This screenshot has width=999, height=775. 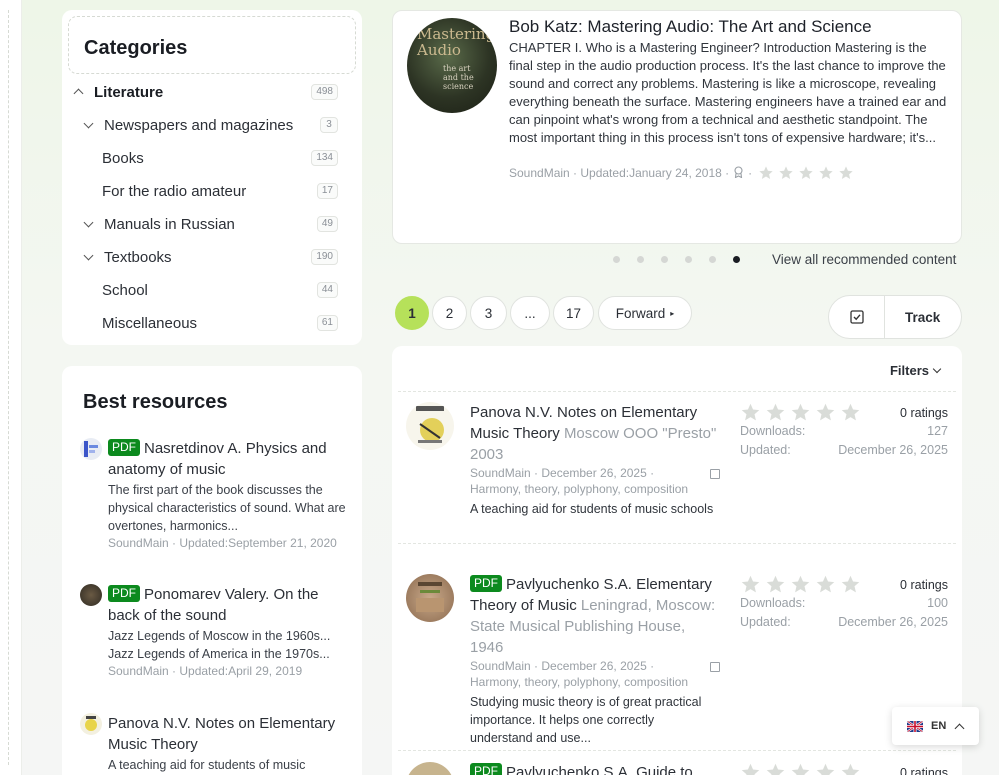 What do you see at coordinates (169, 224) in the screenshot?
I see `category-label: Manuals in Russian` at bounding box center [169, 224].